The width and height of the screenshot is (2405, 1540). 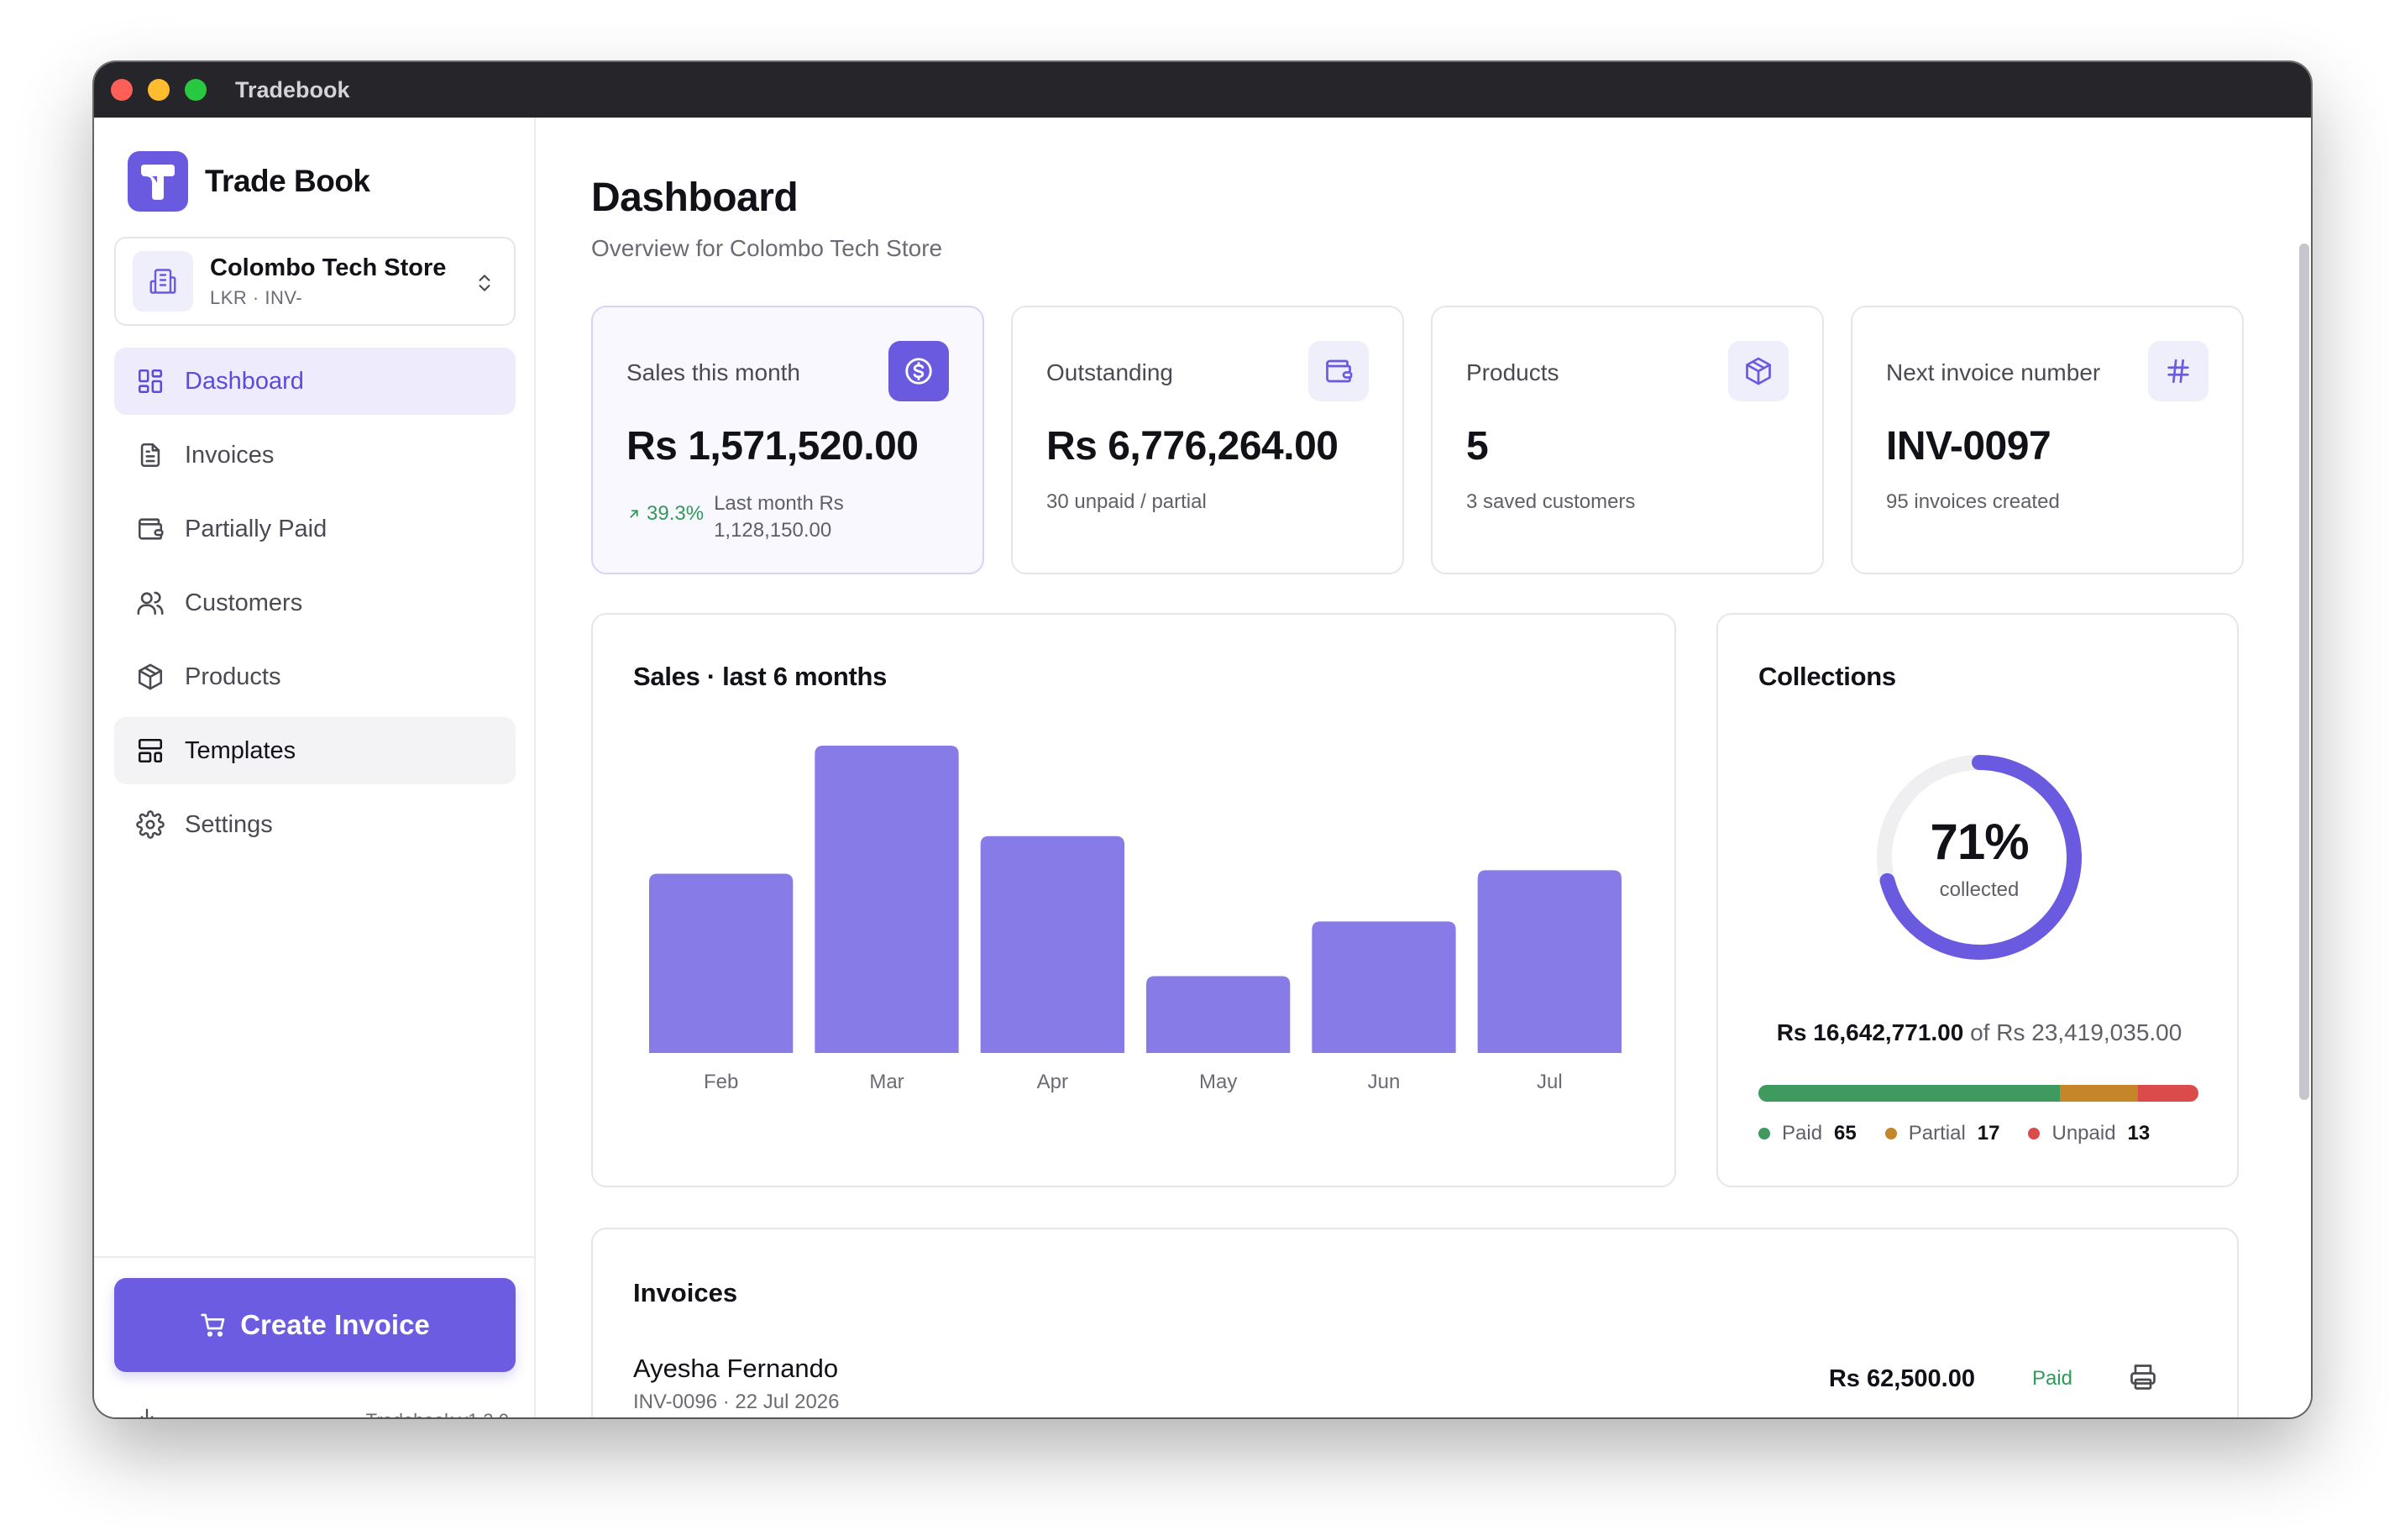 What do you see at coordinates (686, 1292) in the screenshot?
I see `invoices-title: Invoices` at bounding box center [686, 1292].